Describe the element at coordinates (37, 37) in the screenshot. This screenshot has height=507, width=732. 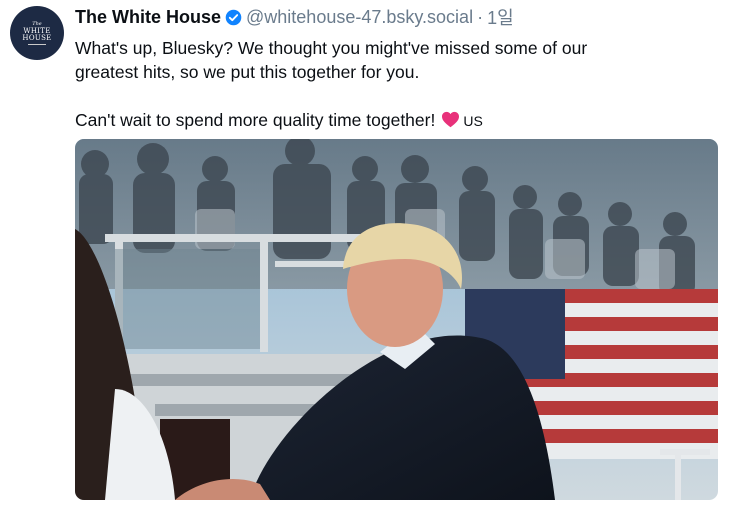
I see `avatar-text-house: HOUSE` at that location.